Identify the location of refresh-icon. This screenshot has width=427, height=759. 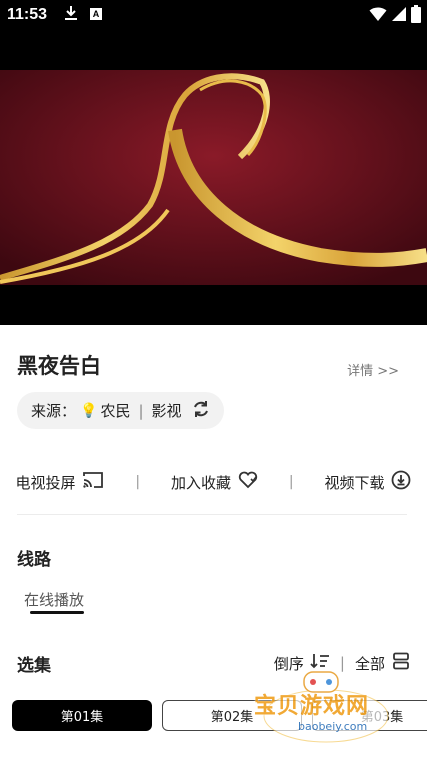
(201, 411).